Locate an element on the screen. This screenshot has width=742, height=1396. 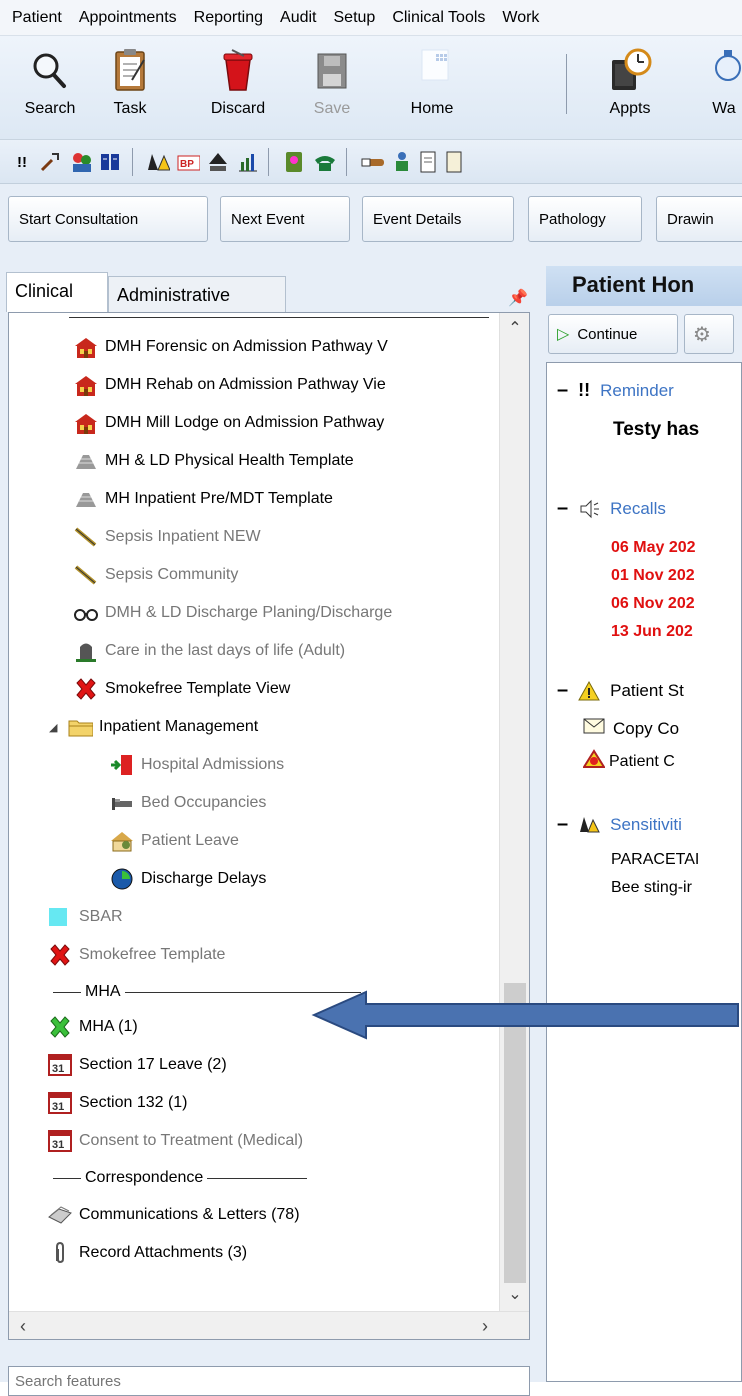
tree-horizontal-scrollbar: ‹ › is located at coordinates (269, 1325).